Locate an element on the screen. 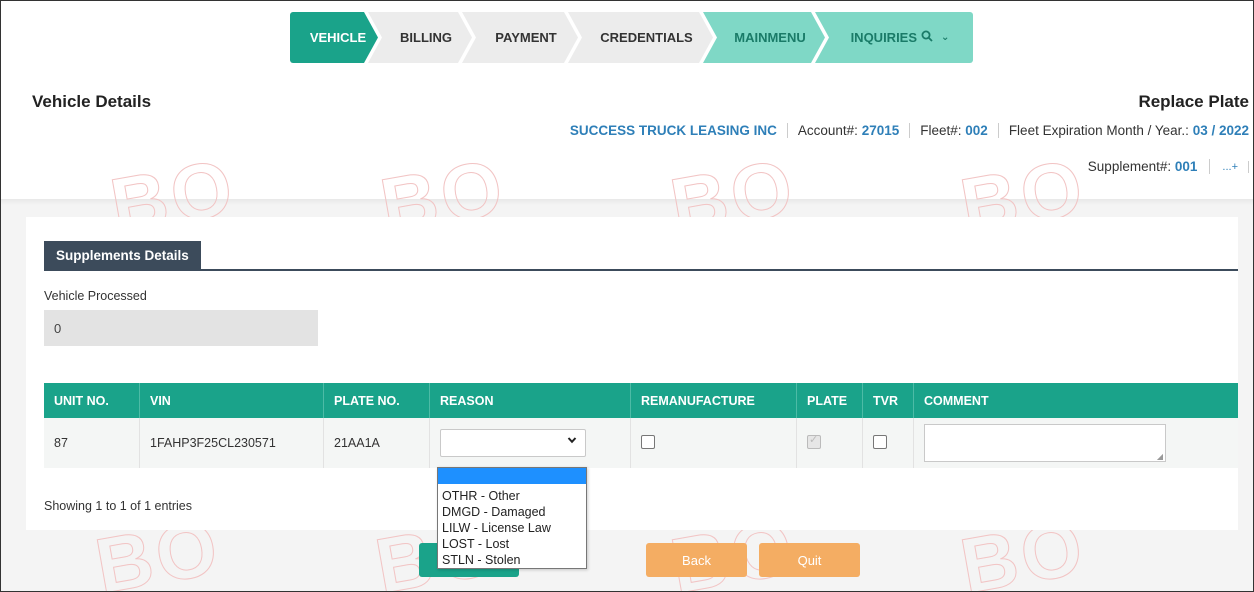 The width and height of the screenshot is (1254, 592). reason-option-lilw: LILW - License Law is located at coordinates (512, 528).